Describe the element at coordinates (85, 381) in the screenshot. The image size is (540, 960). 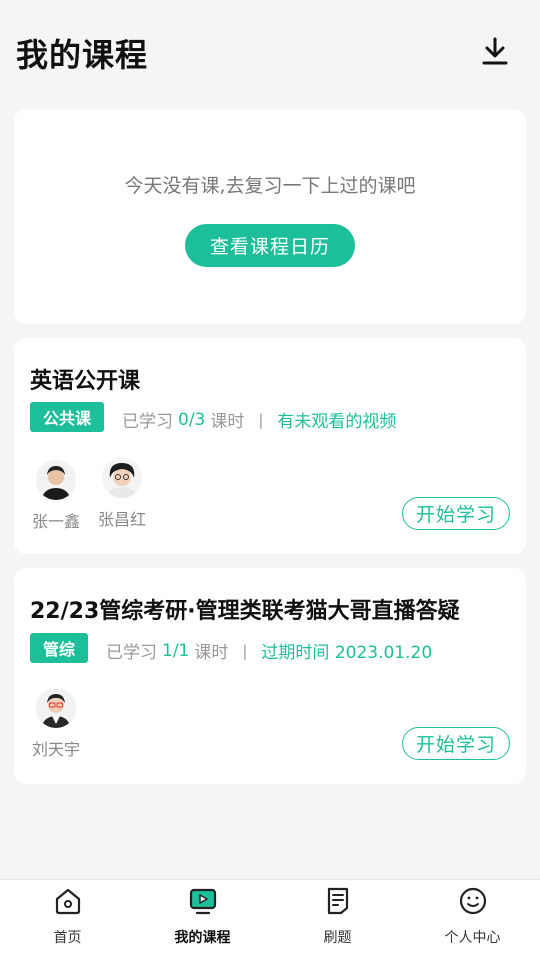
I see `course-title: 英语公开课` at that location.